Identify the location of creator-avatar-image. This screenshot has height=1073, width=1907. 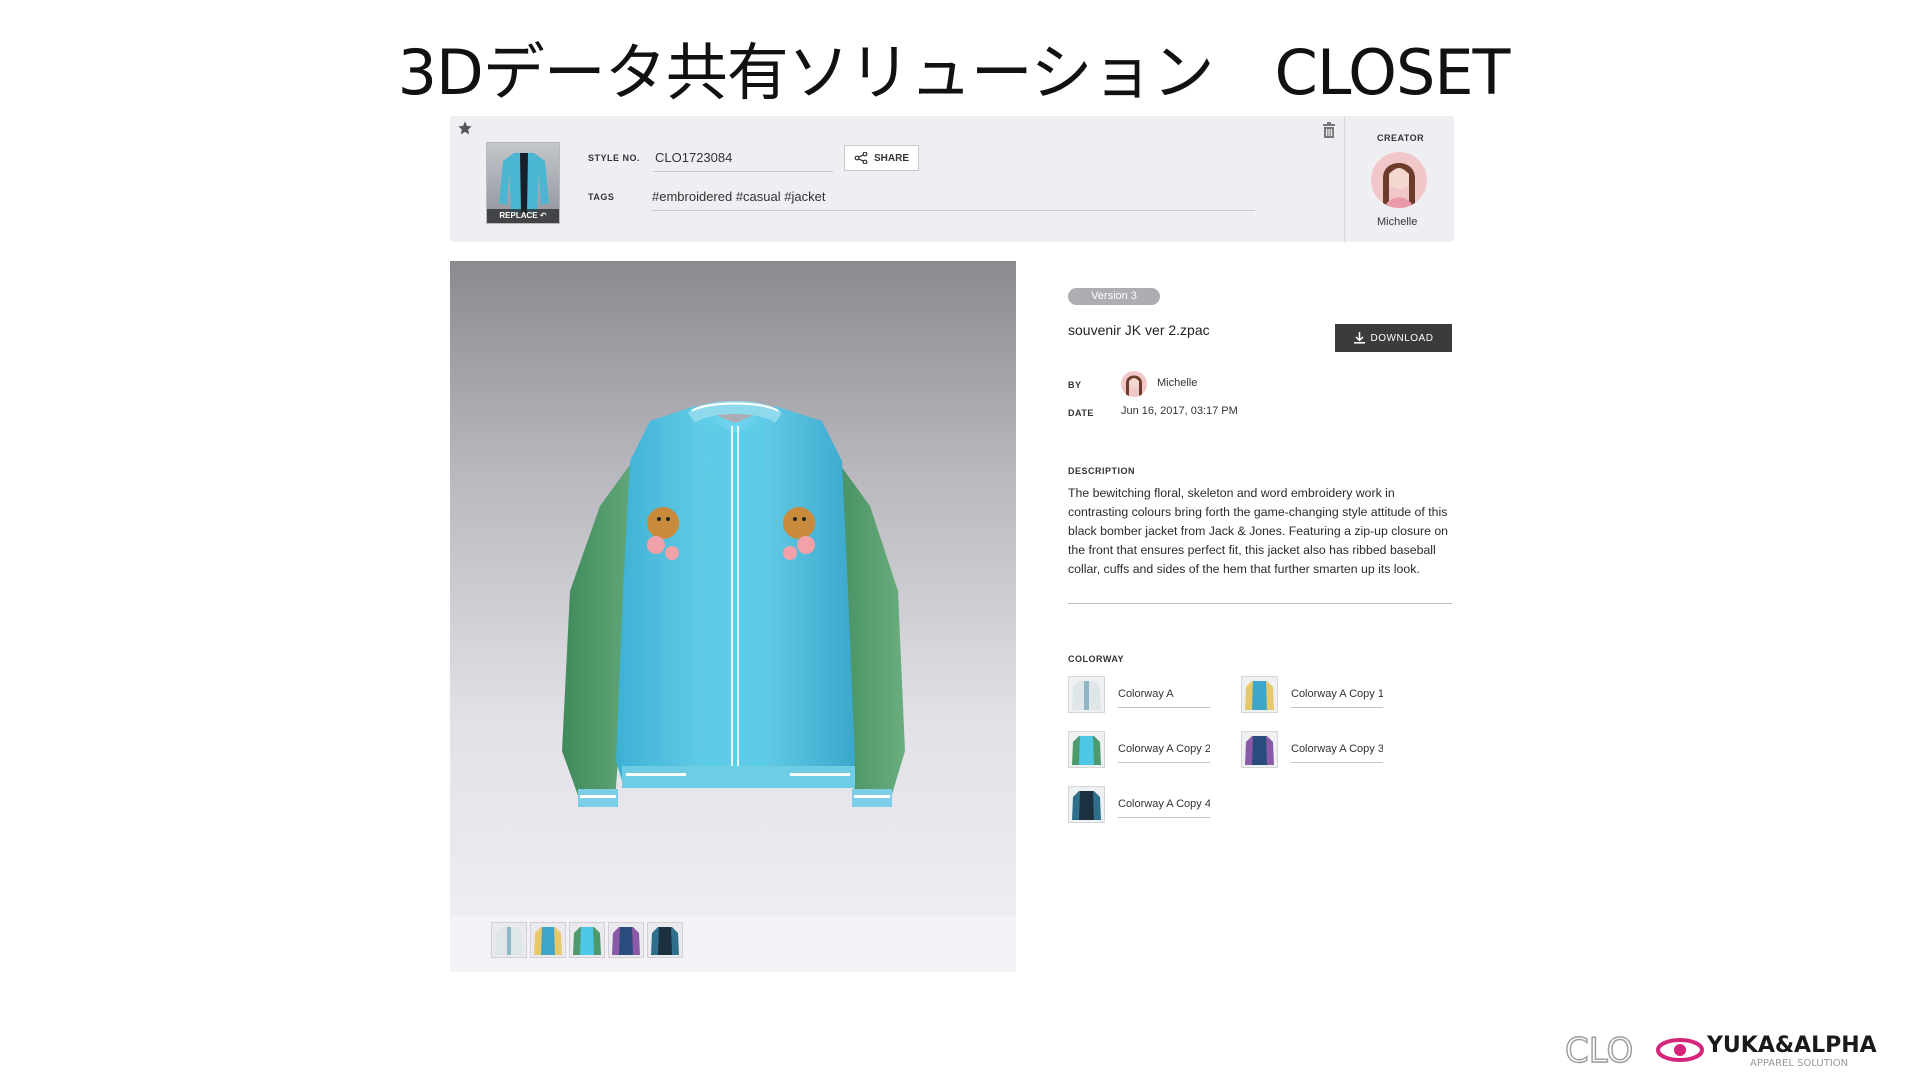
(1399, 180).